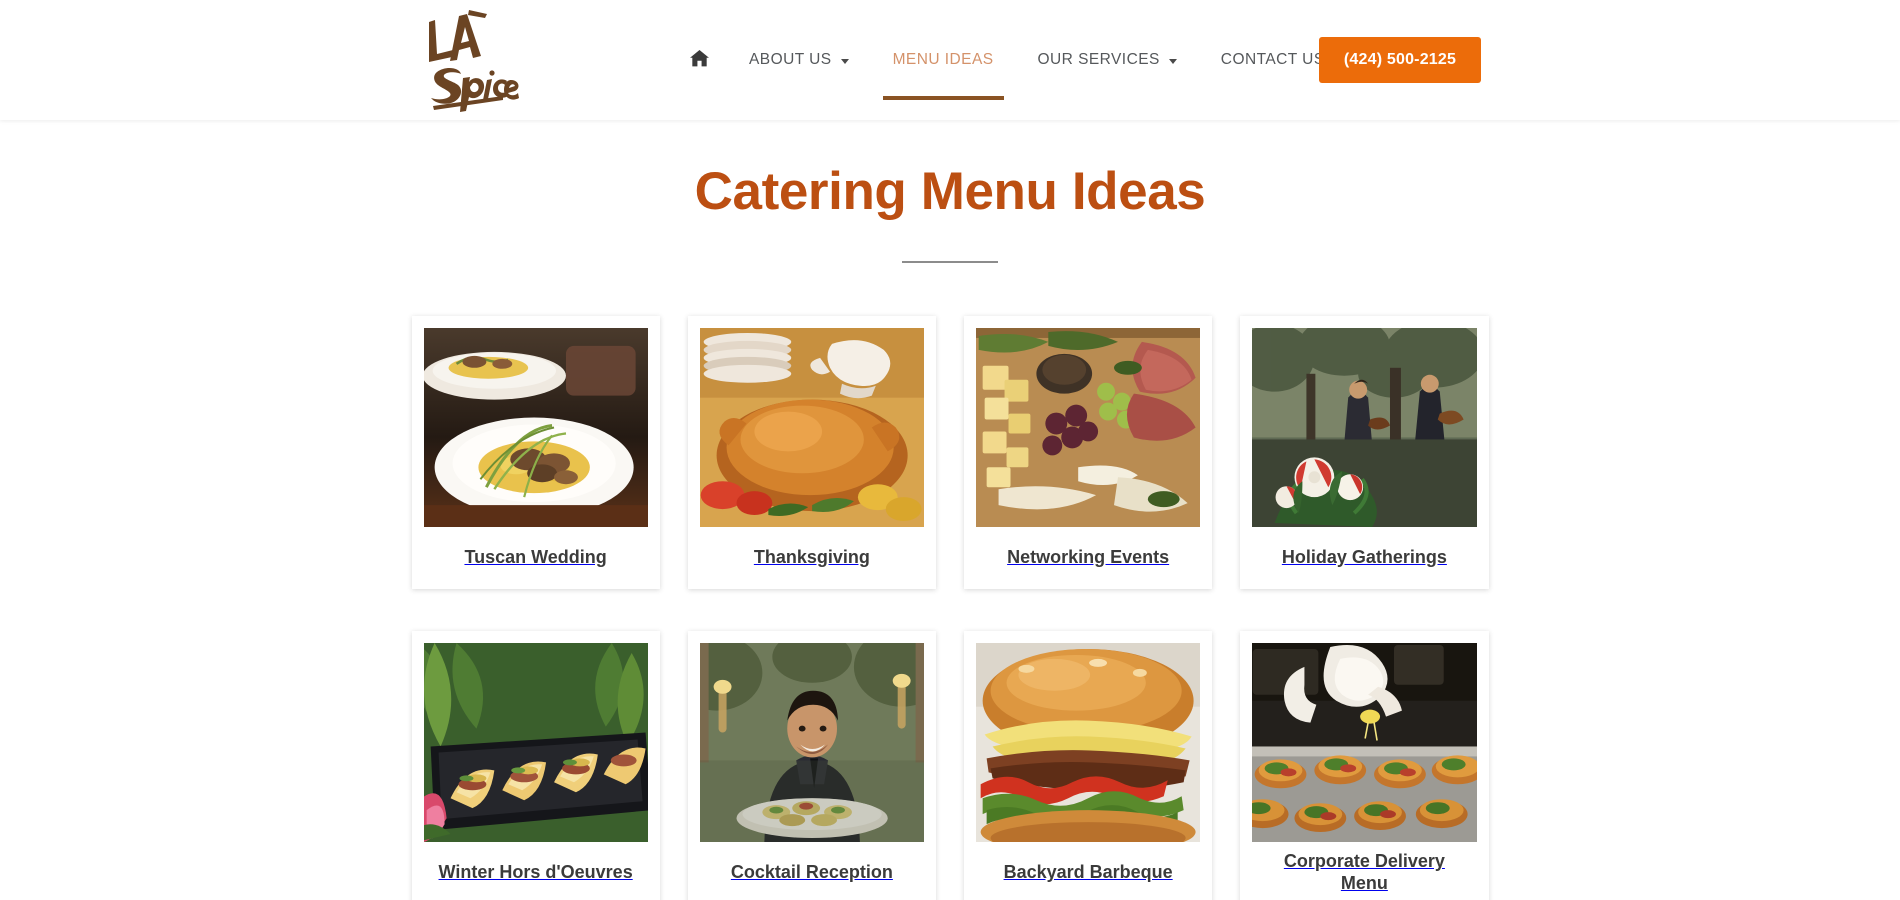 The width and height of the screenshot is (1900, 900). Describe the element at coordinates (1364, 557) in the screenshot. I see `card-caption: Holiday Gatherings` at that location.